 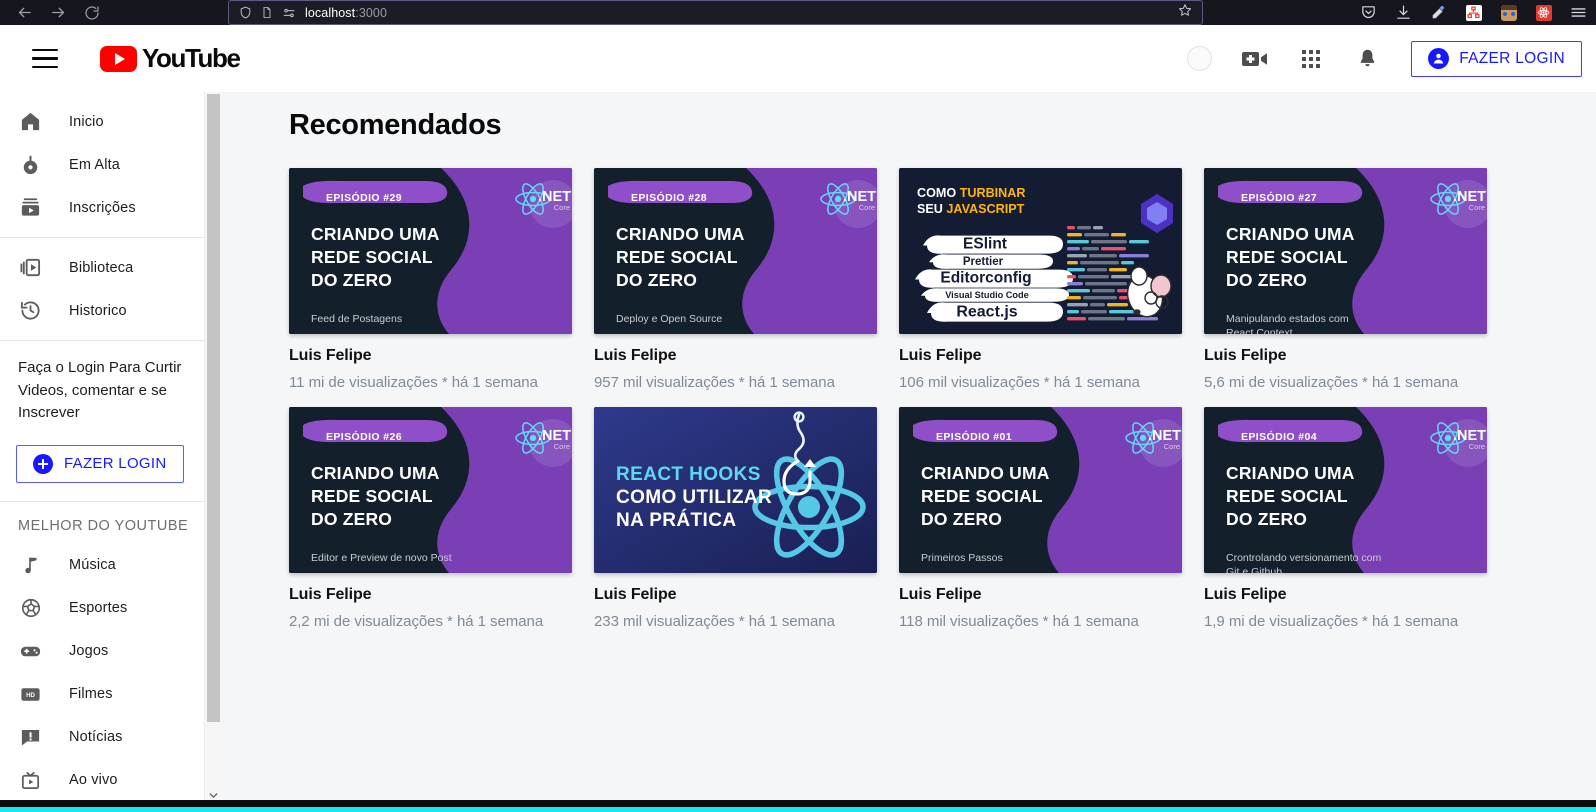 I want to click on gamepad-icon, so click(x=30, y=651).